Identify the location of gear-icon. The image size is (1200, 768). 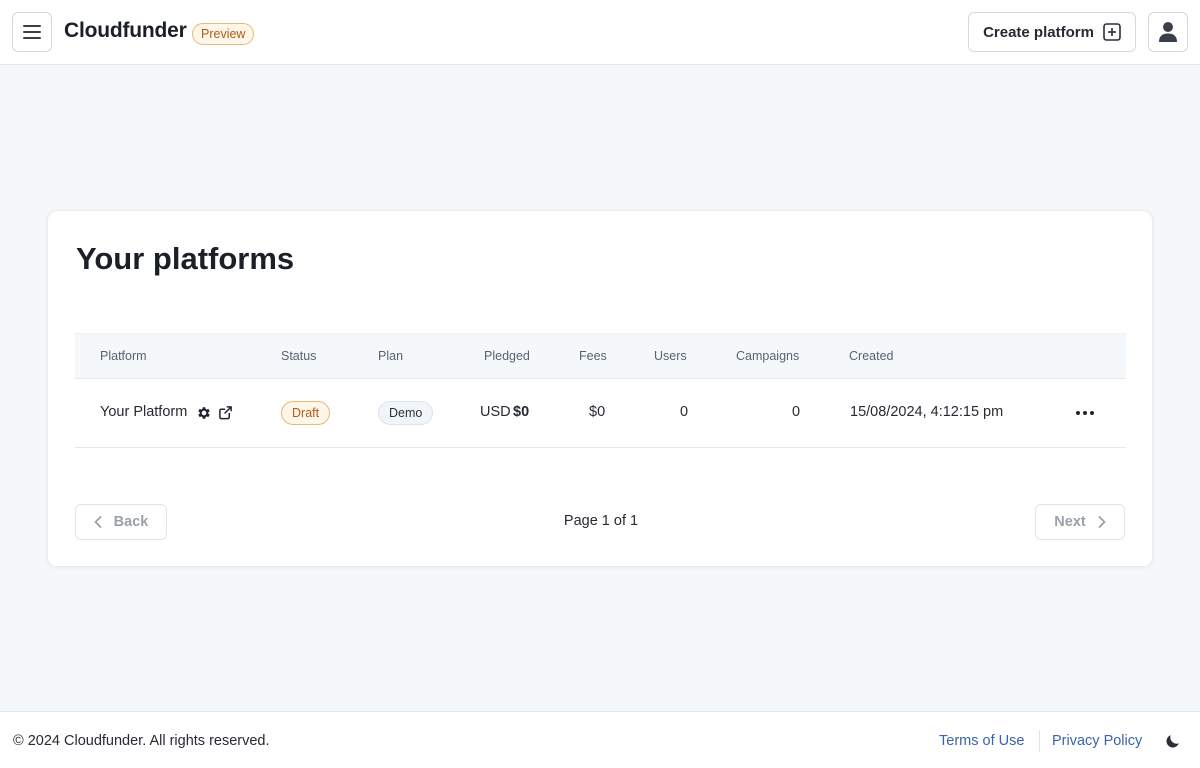
(204, 413).